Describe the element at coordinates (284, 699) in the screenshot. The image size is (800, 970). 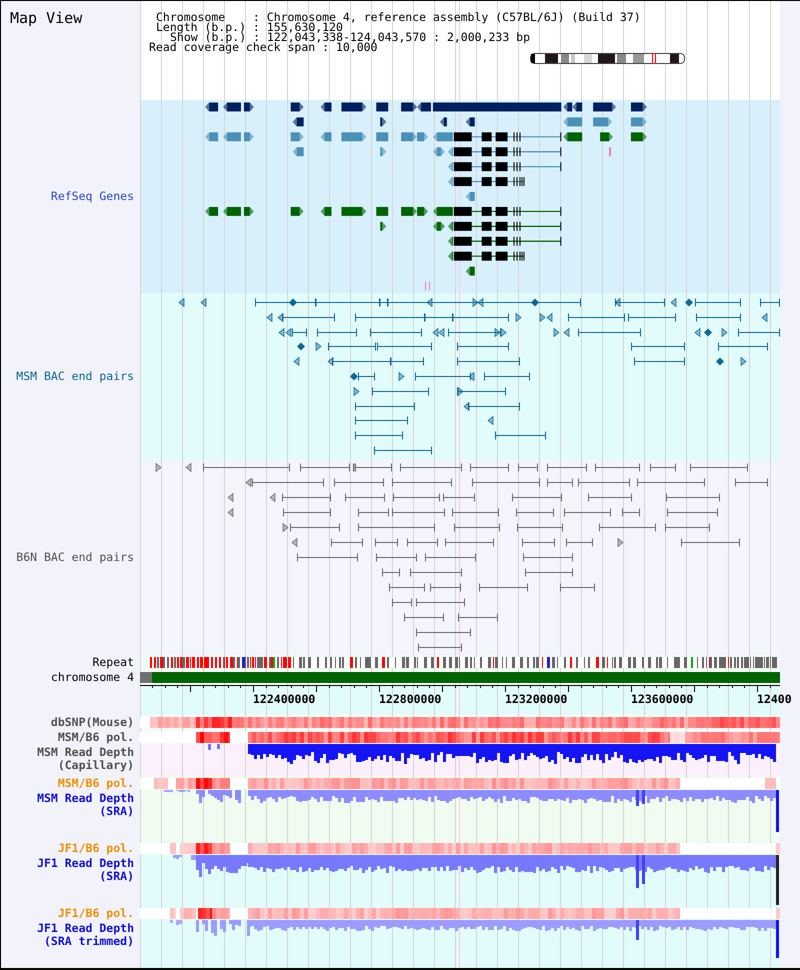
I see `axis-tick-label: 122400000` at that location.